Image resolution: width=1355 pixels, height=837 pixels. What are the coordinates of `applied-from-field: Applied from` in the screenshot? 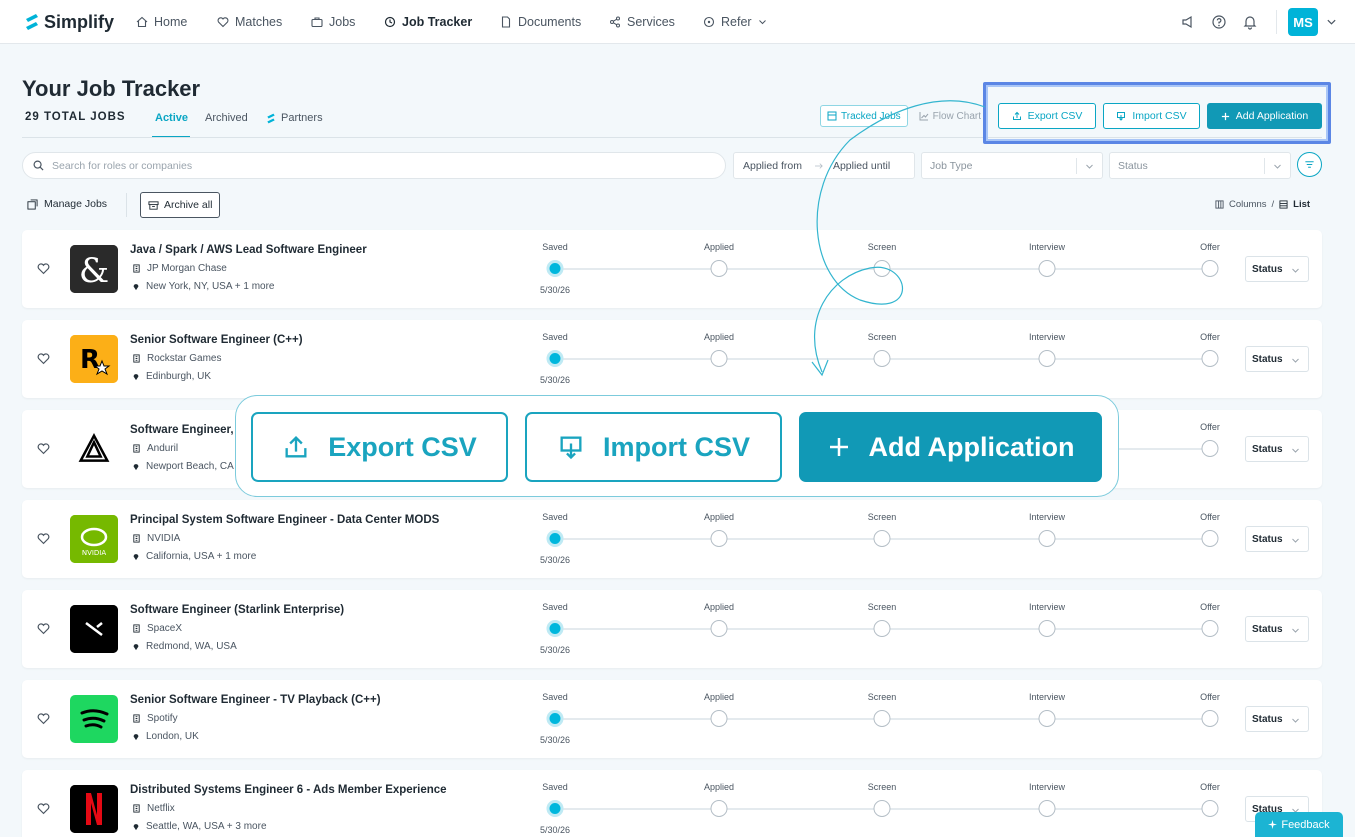 It's located at (768, 166).